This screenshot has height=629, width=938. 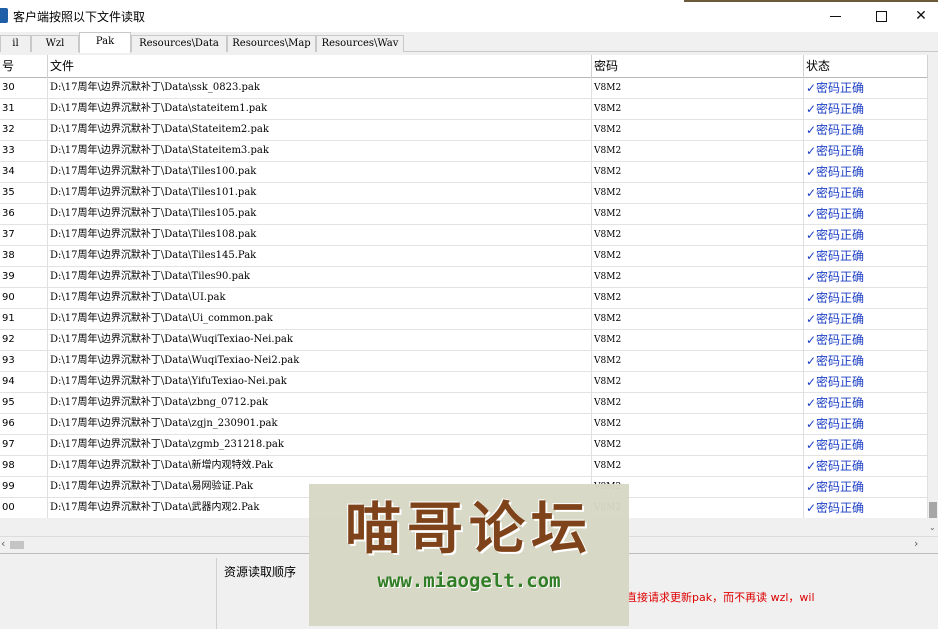 I want to click on update-note: 直接请求更新pak，而不再读 wzl，wil, so click(x=720, y=597).